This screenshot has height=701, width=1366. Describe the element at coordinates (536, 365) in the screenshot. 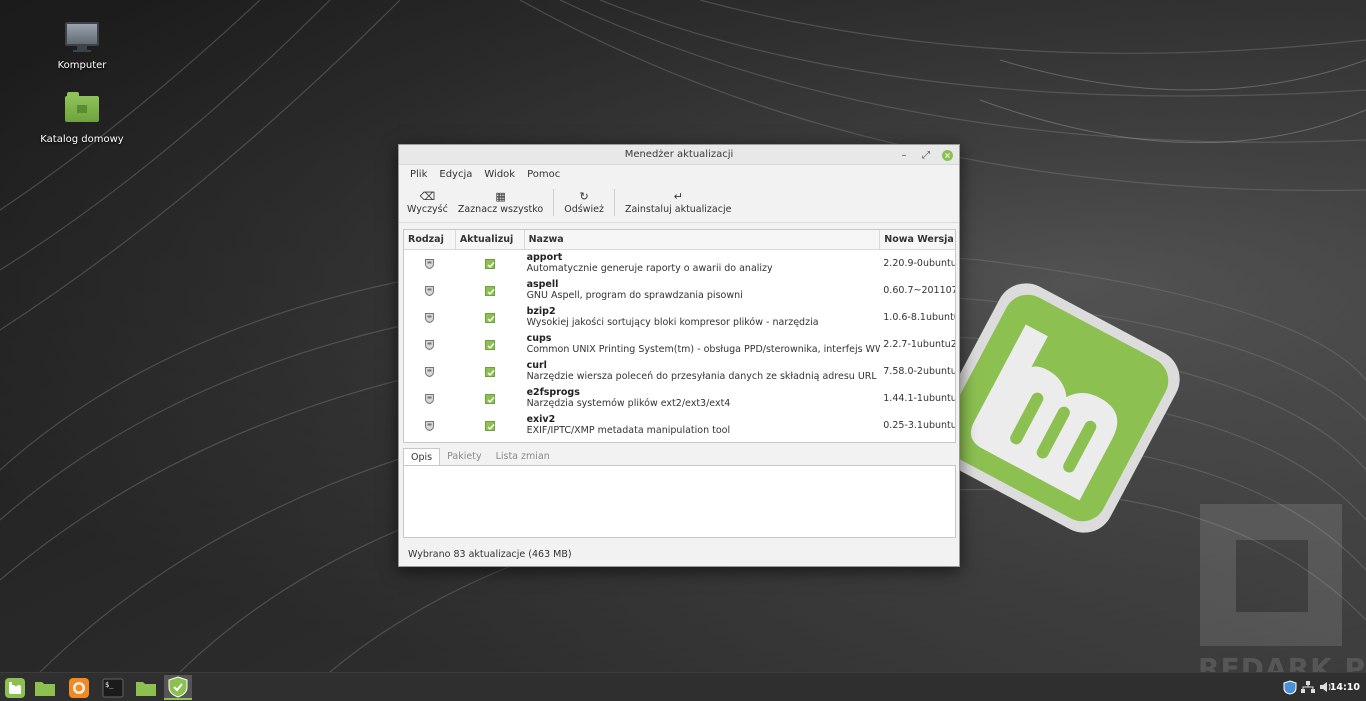

I see `package-name: curl` at that location.